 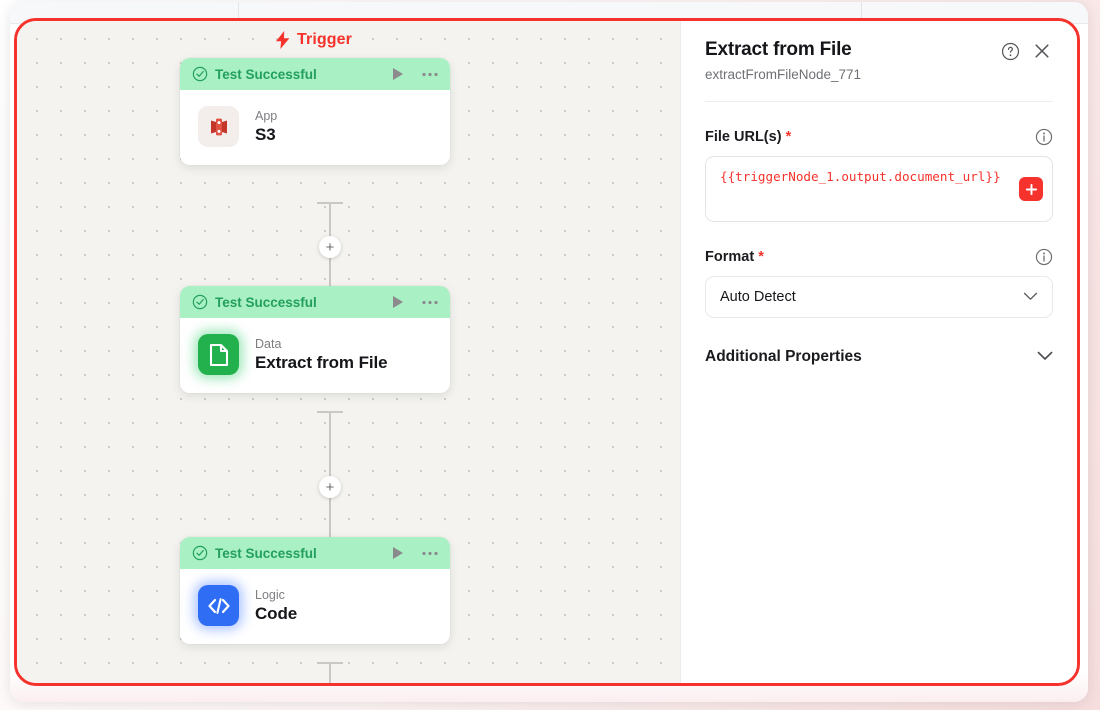 What do you see at coordinates (879, 50) in the screenshot?
I see `panel-header: Extract from File` at bounding box center [879, 50].